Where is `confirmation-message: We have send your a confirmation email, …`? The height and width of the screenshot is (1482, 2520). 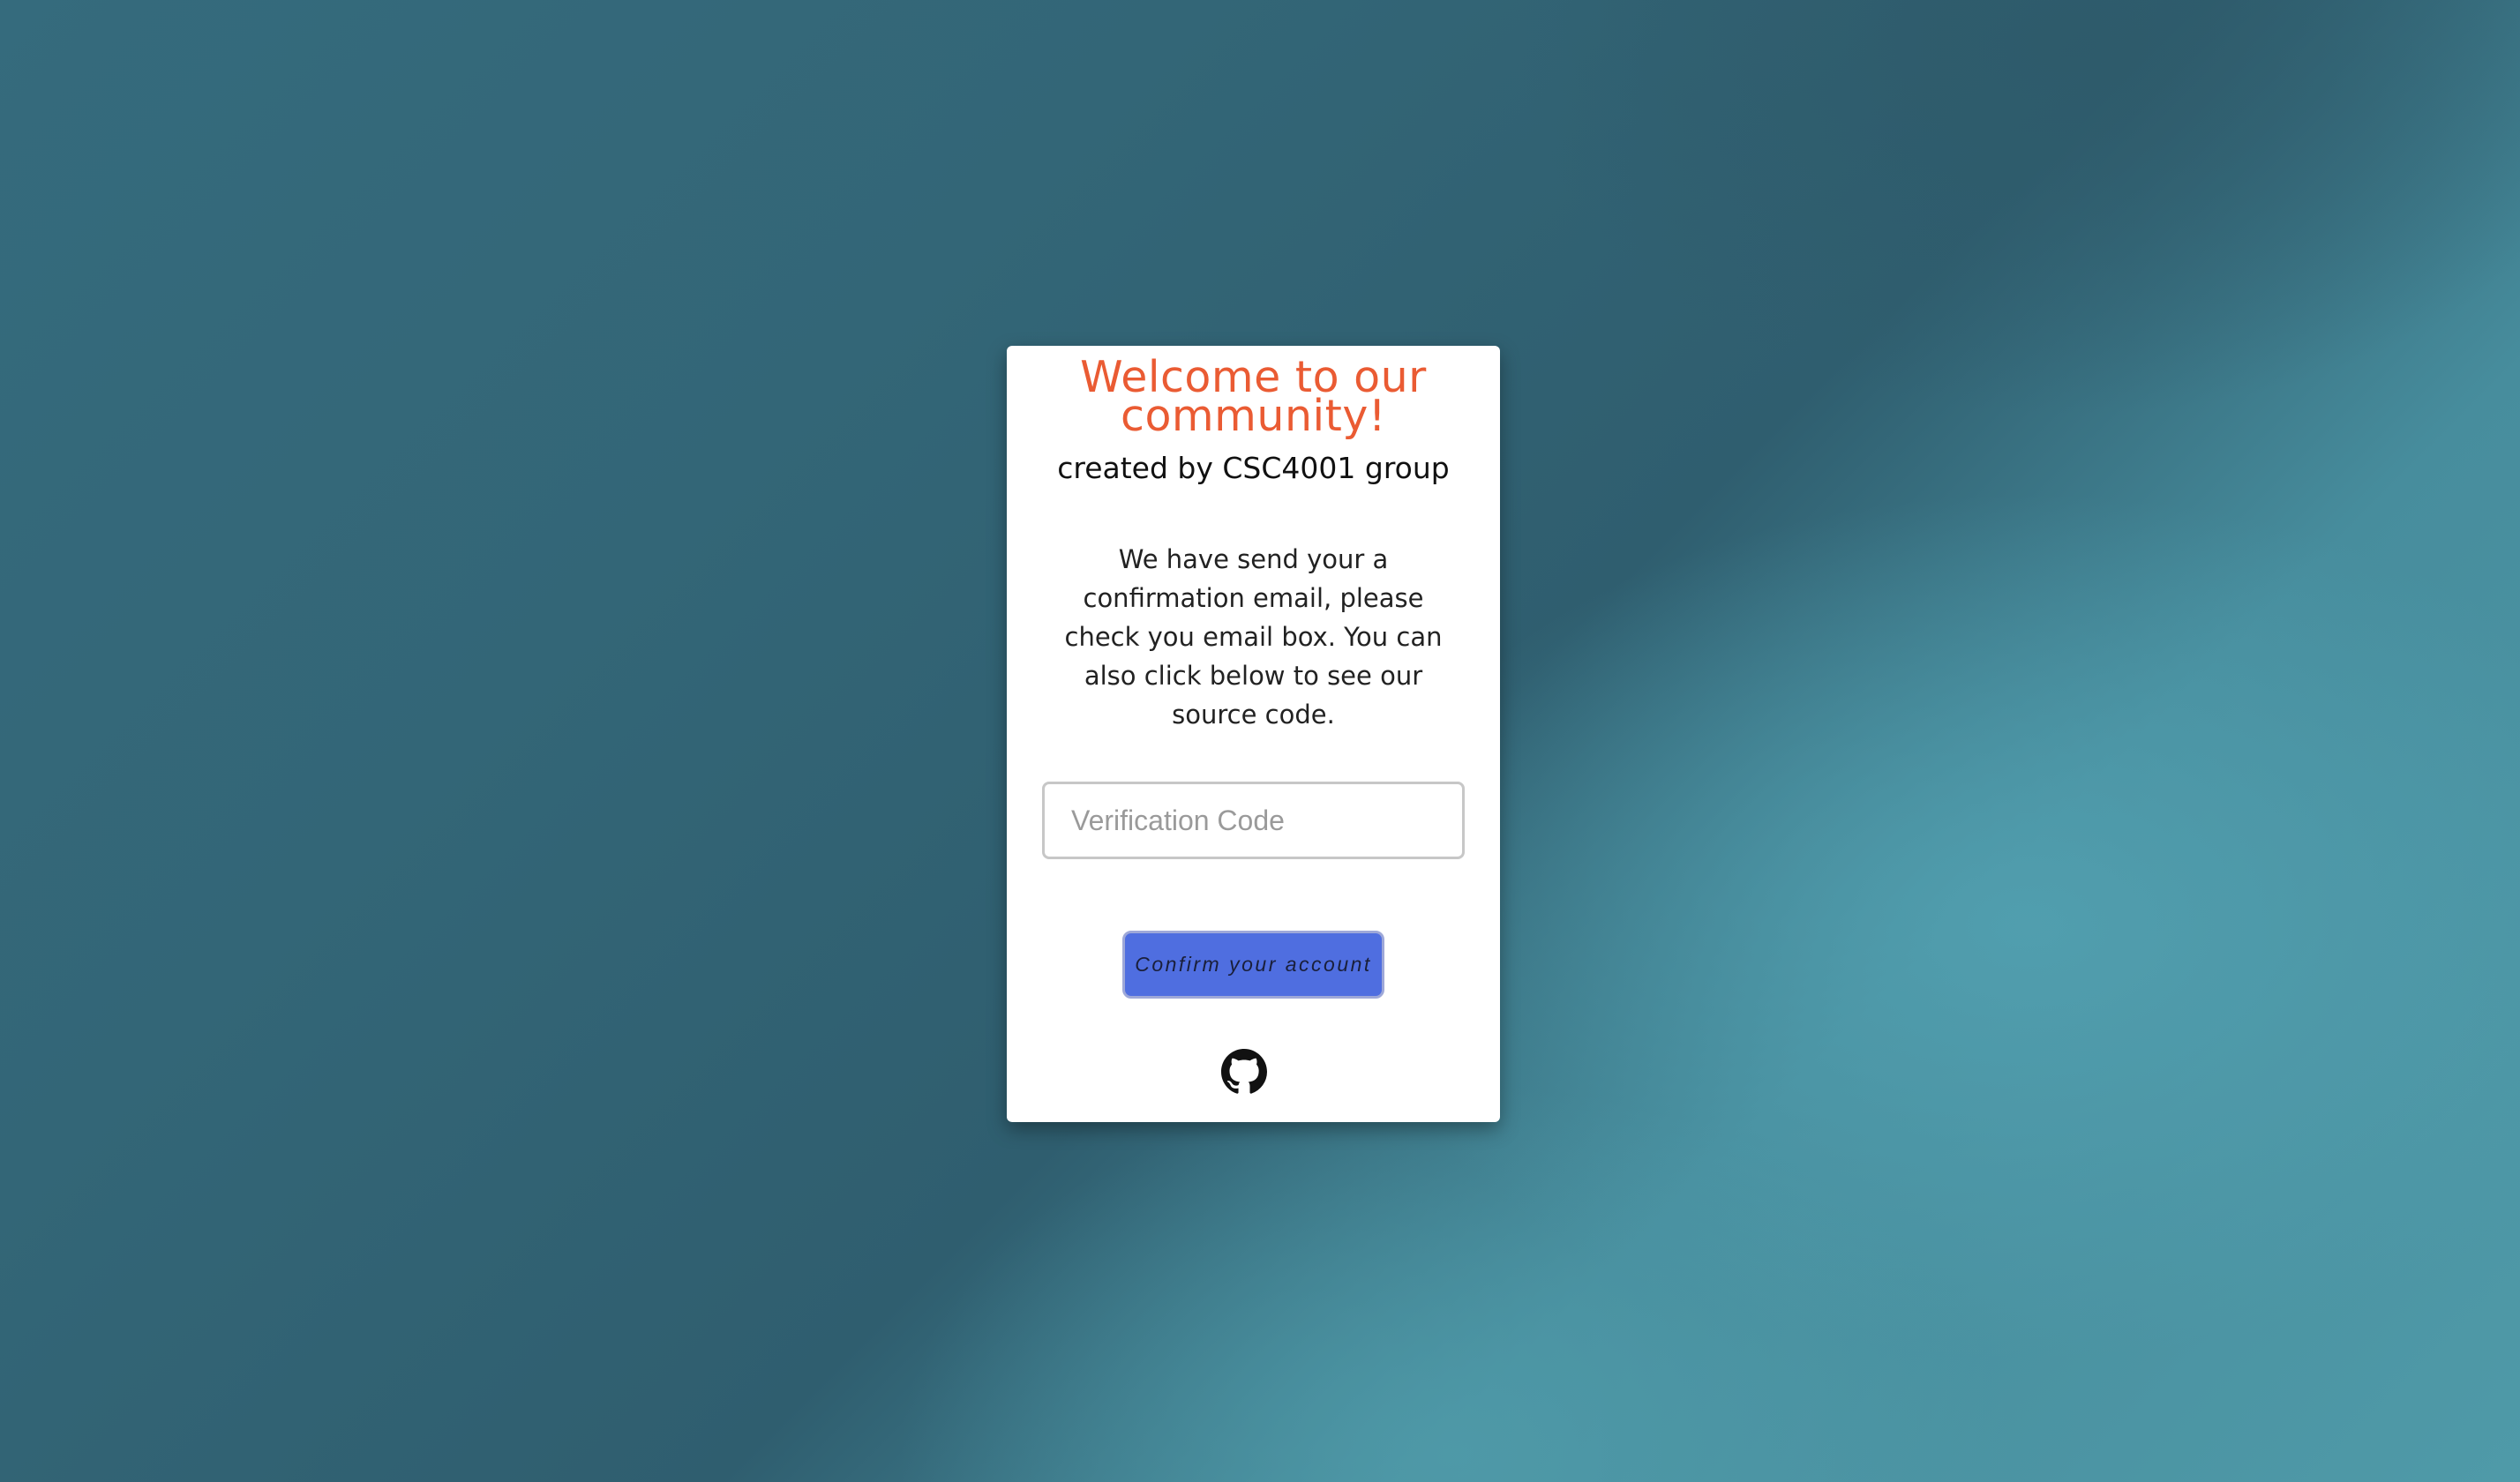
confirmation-message: We have send your a confirmation email, … is located at coordinates (1253, 637).